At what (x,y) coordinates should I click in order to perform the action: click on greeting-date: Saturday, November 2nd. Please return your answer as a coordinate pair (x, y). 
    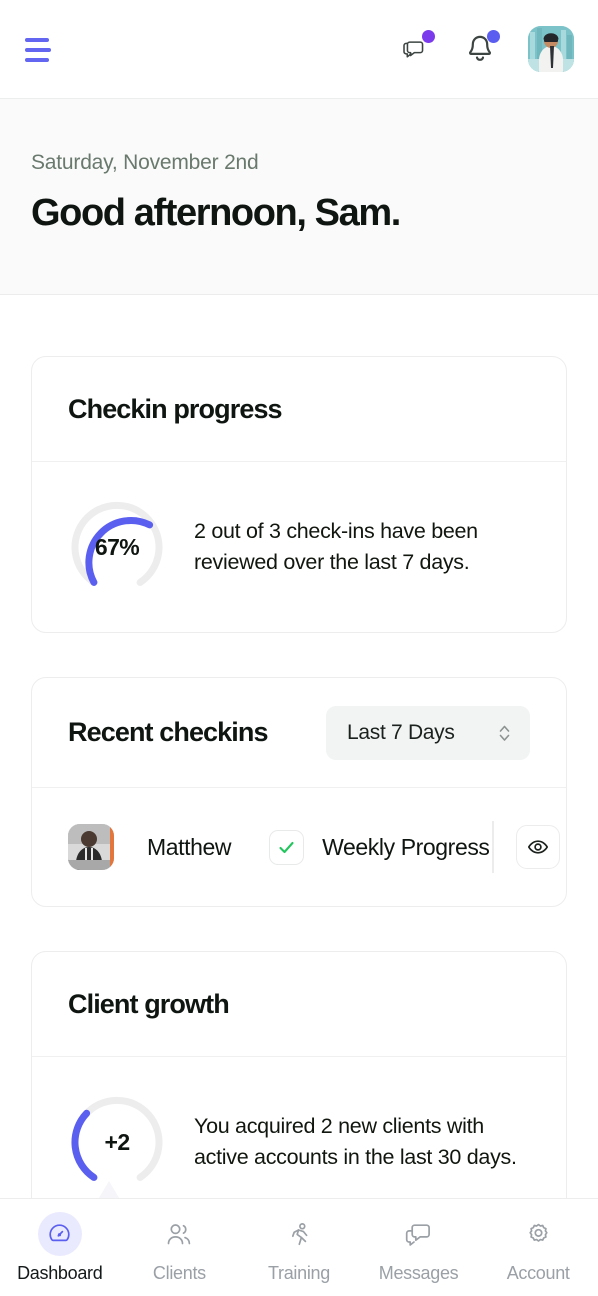
    Looking at the image, I should click on (145, 162).